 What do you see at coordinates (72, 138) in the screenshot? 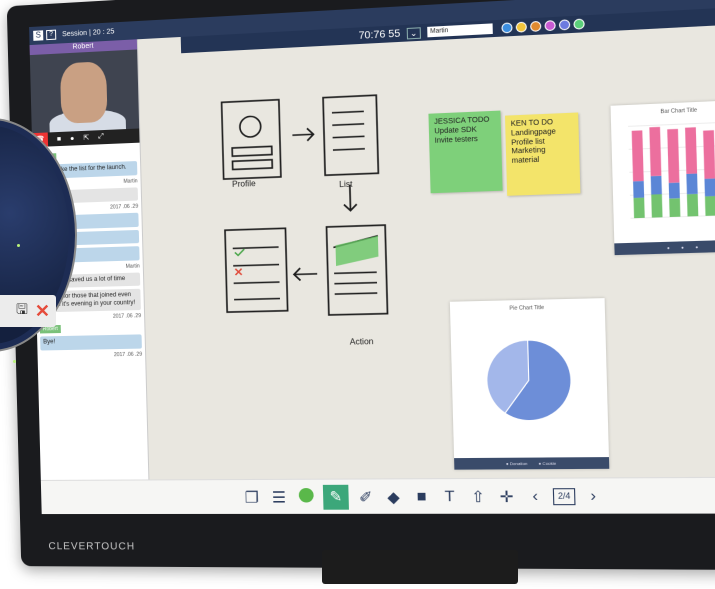
I see `mic-icon: ●` at bounding box center [72, 138].